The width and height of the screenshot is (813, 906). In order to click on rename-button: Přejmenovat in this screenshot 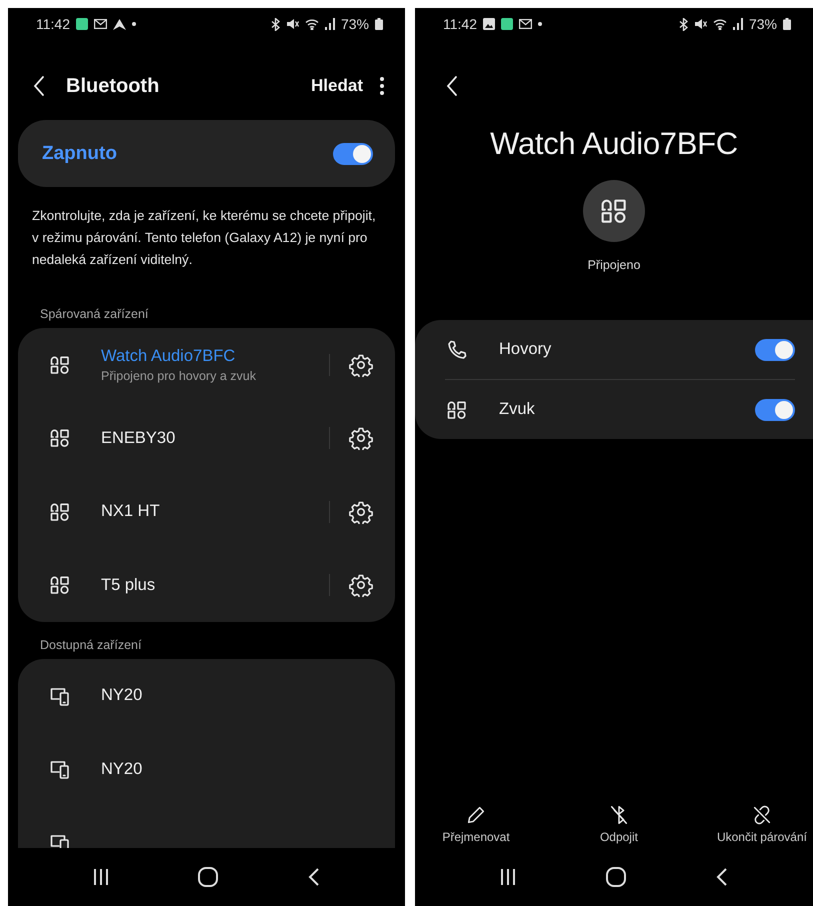, I will do `click(476, 824)`.